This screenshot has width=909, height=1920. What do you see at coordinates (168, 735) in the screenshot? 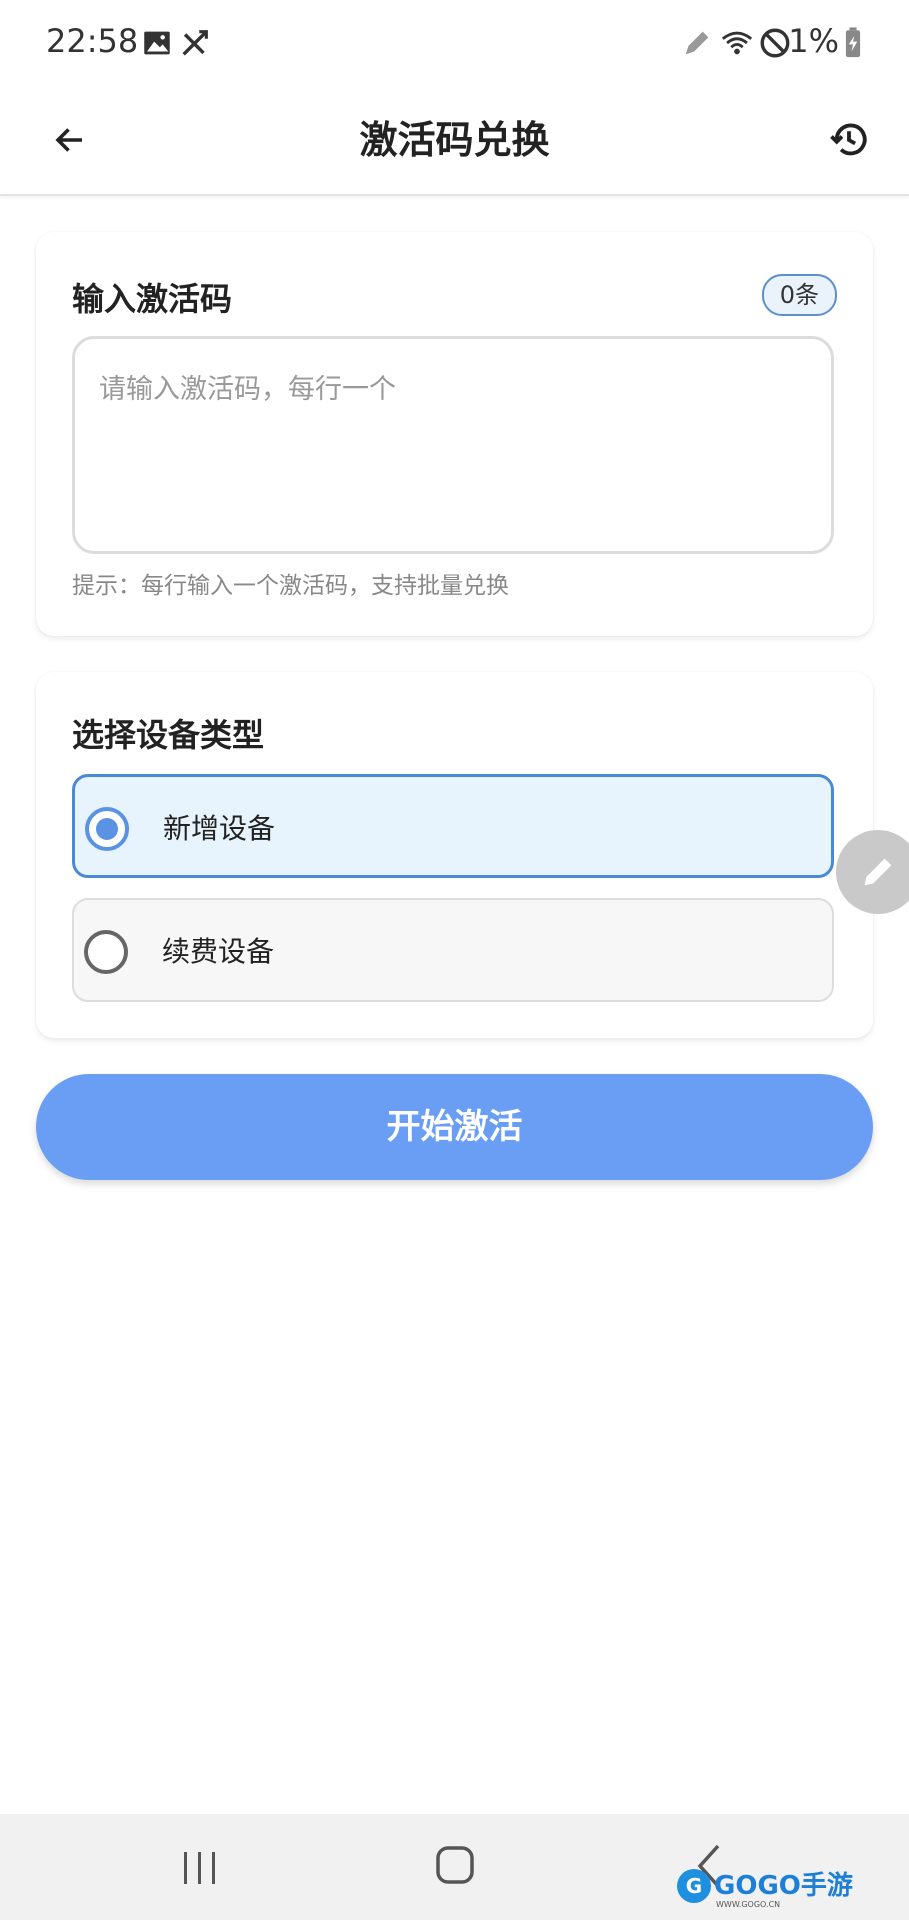
I see `device-section-title: 选择设备类型` at bounding box center [168, 735].